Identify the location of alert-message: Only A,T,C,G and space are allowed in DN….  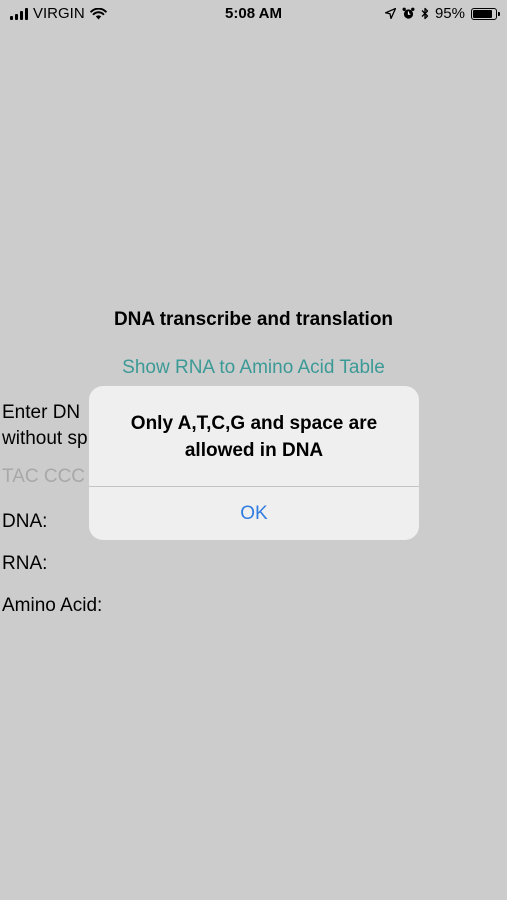
(254, 437).